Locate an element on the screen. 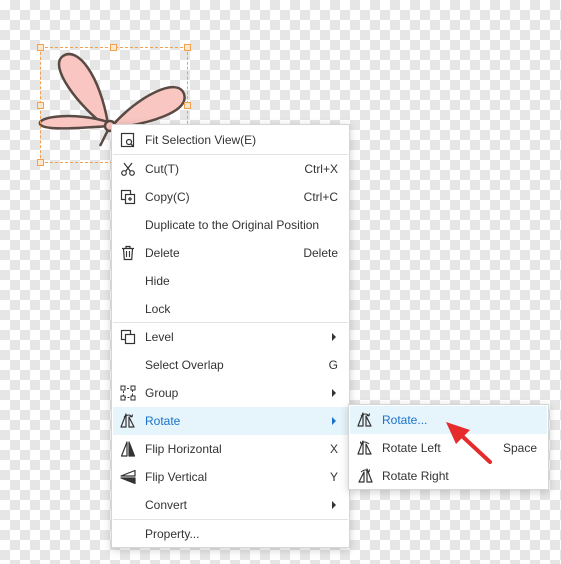 The height and width of the screenshot is (564, 561). menu-item-lock: Lock is located at coordinates (230, 309).